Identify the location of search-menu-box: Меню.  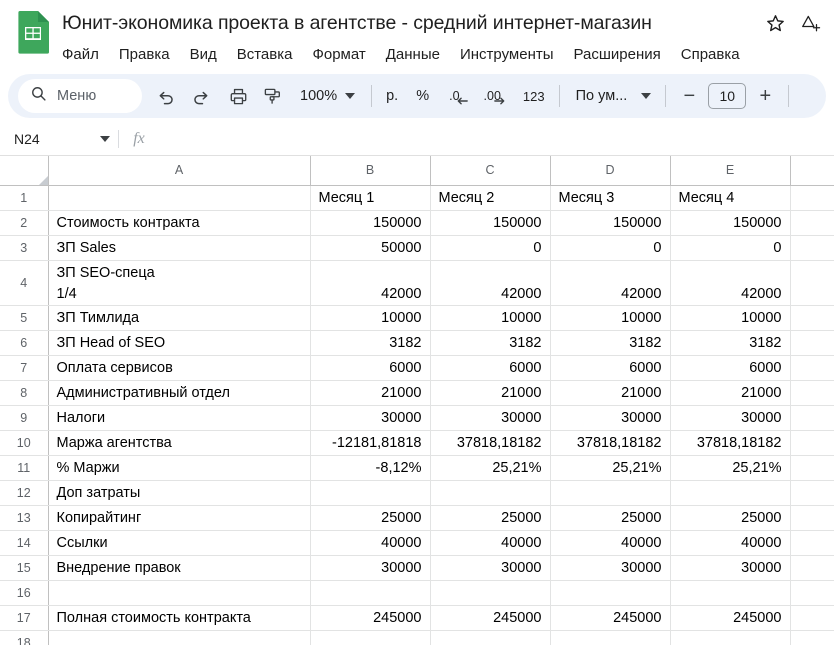
(80, 96).